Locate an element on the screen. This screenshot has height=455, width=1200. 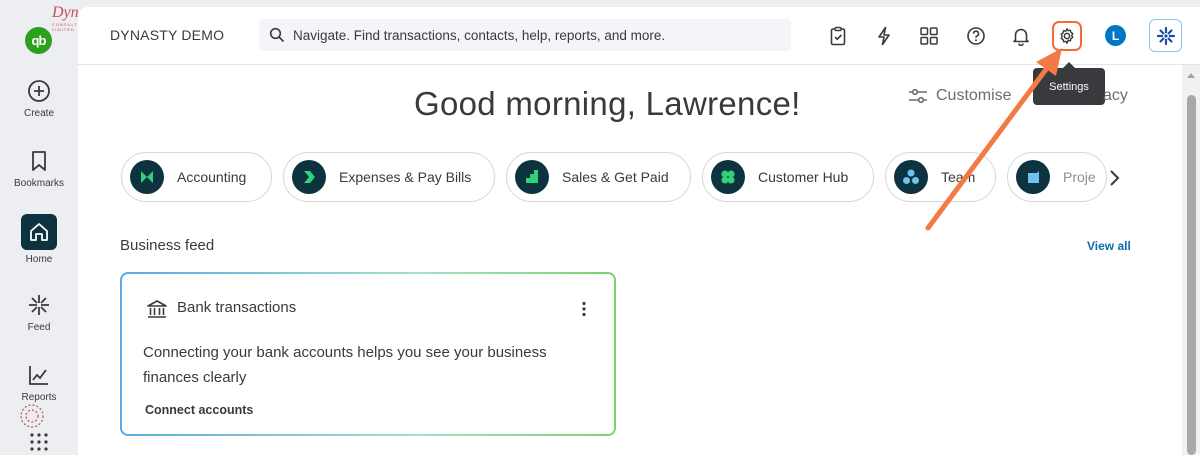
search-icon is located at coordinates (277, 35).